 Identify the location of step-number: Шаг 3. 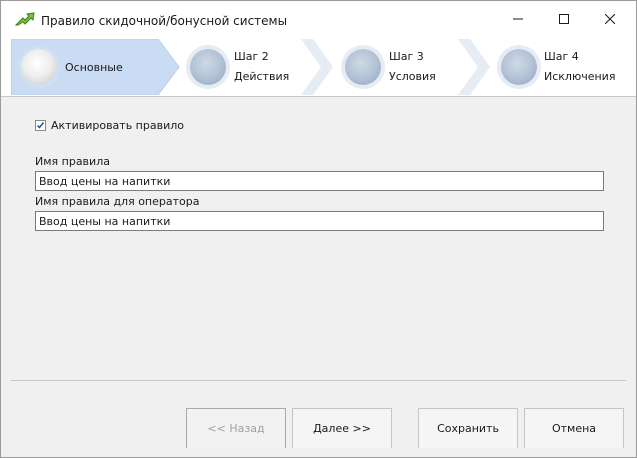
(406, 56).